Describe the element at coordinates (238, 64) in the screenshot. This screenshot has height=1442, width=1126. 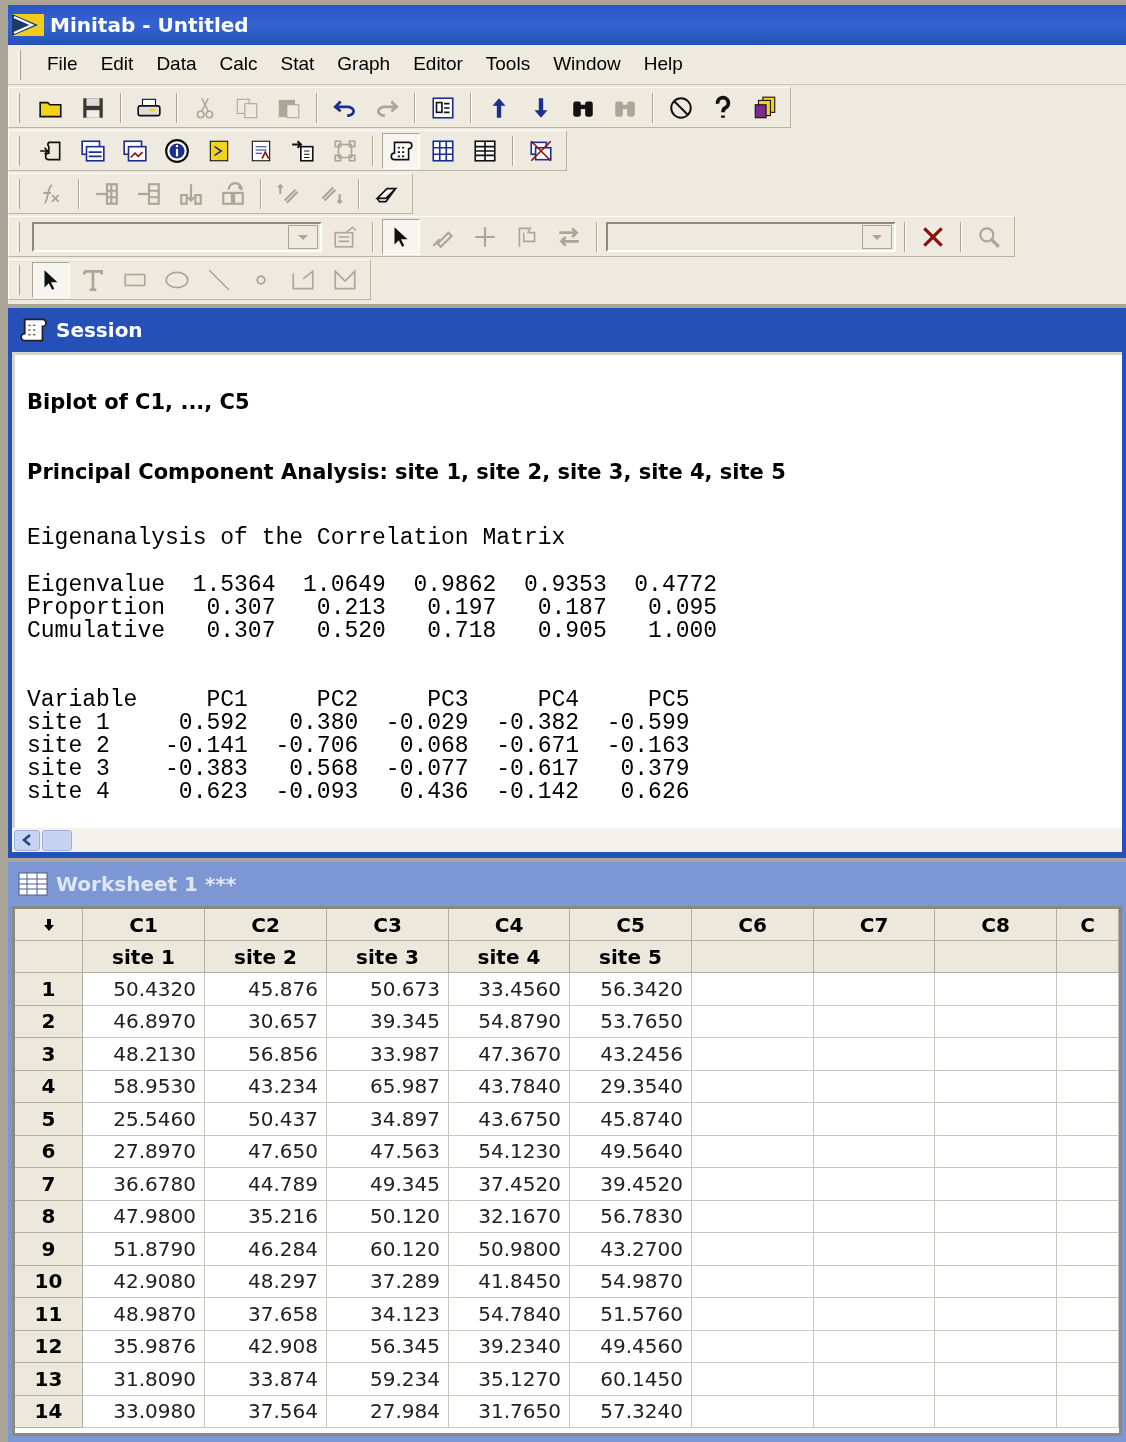
I see `menu-item: Calc` at that location.